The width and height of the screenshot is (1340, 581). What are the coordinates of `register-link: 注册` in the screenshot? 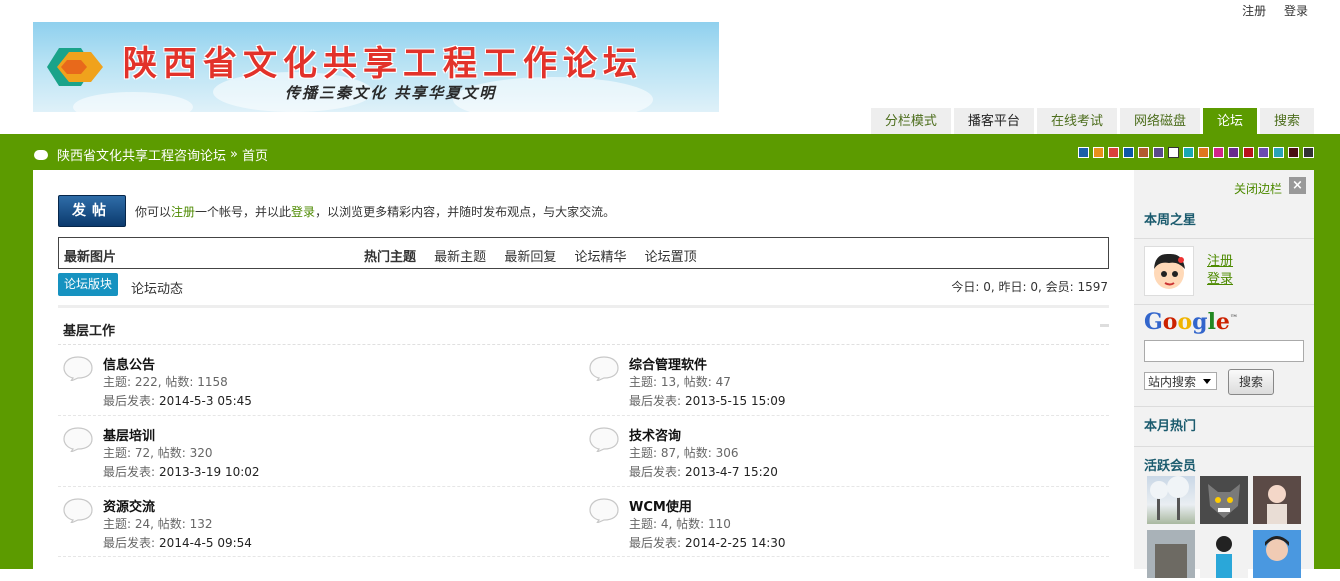 It's located at (1254, 11).